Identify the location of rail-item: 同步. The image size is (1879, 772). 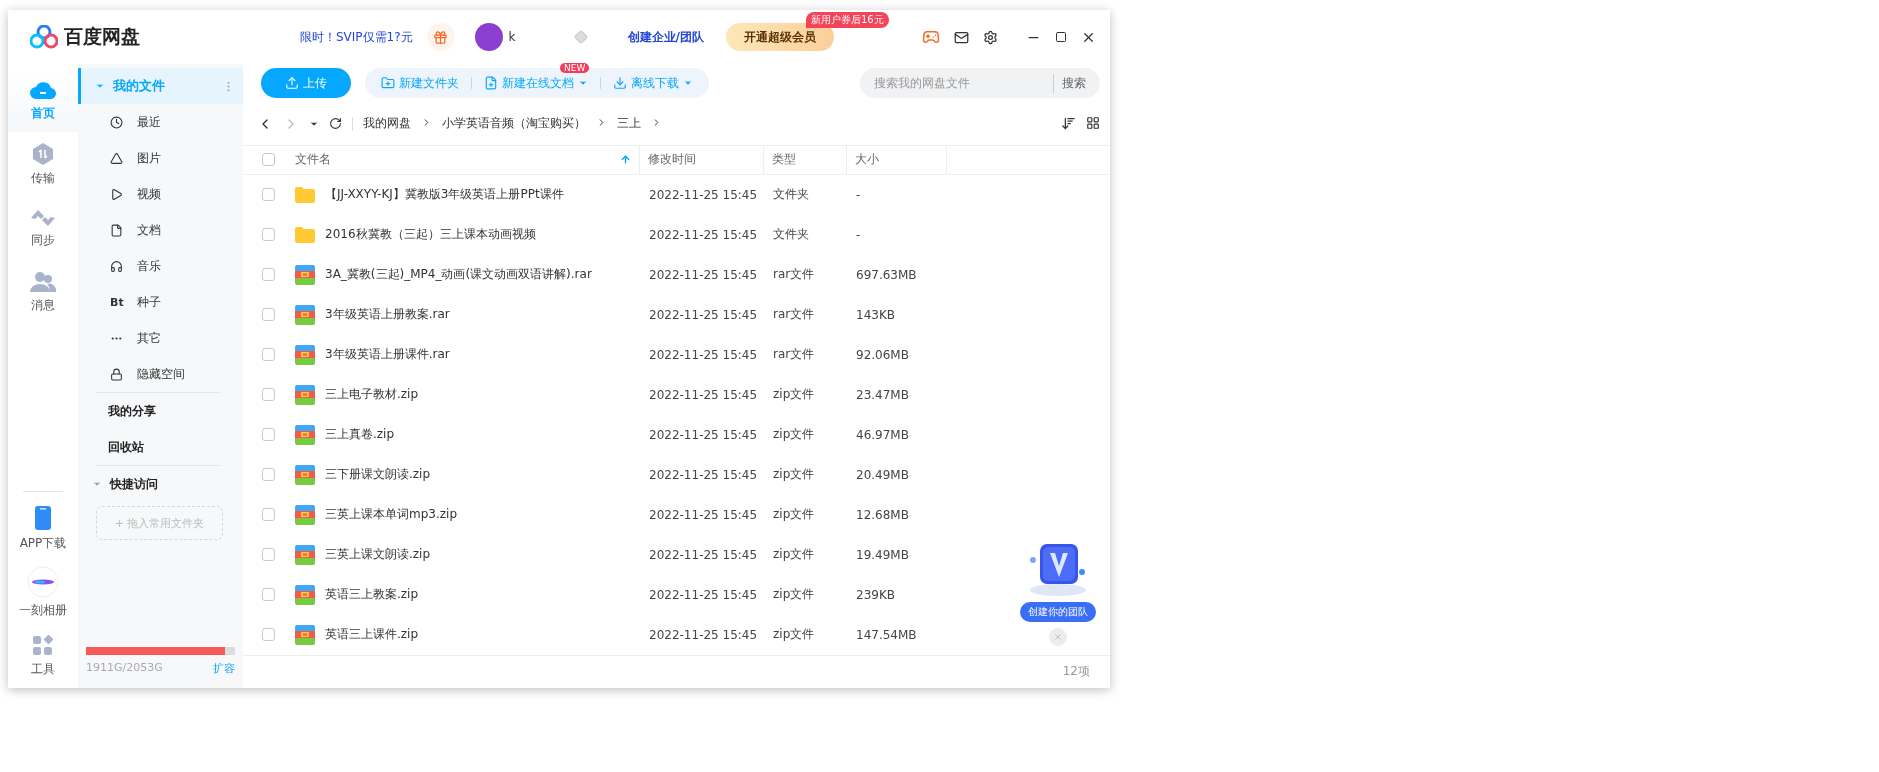
(43, 228).